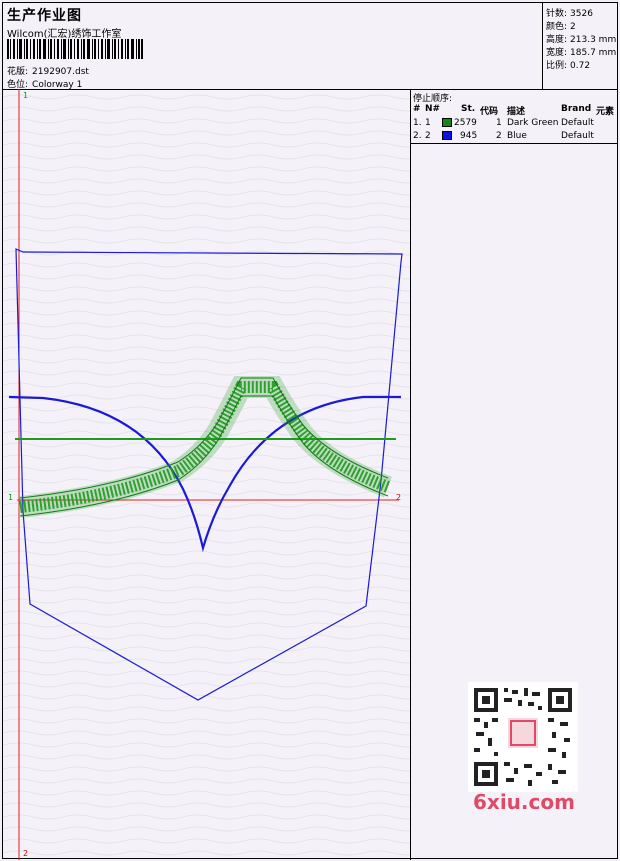  Describe the element at coordinates (557, 14) in the screenshot. I see `spec-label: 针数:` at that location.